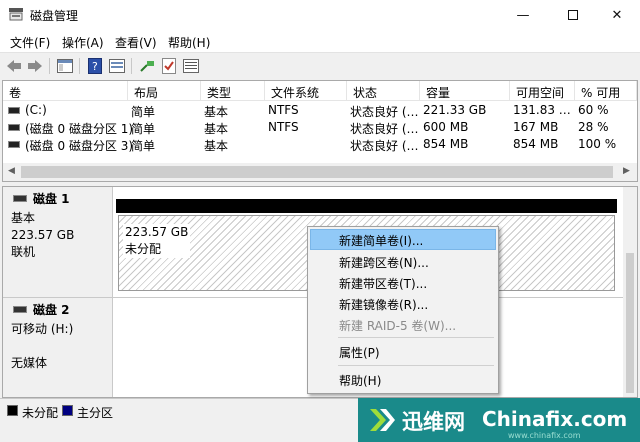 Image resolution: width=640 pixels, height=442 pixels. I want to click on console-tree-button, so click(65, 66).